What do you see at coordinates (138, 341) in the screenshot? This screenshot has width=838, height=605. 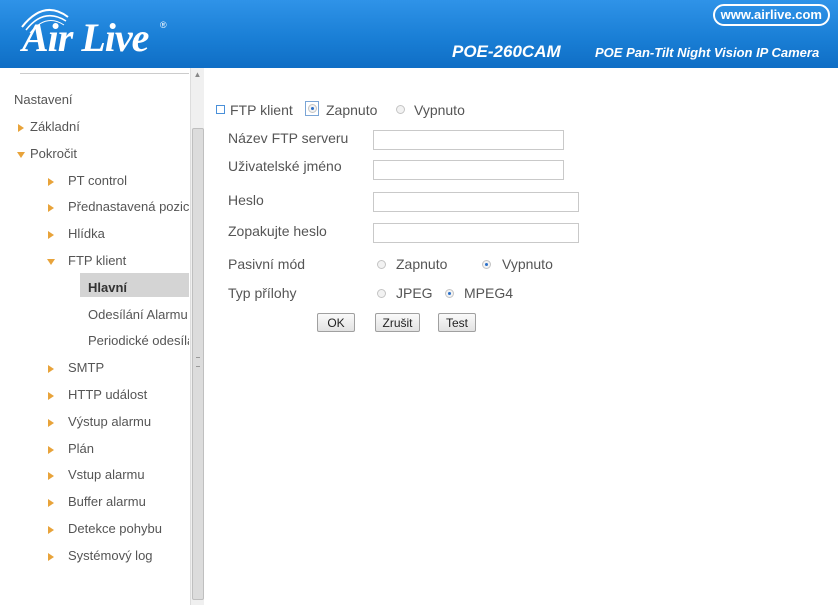 I see `sidebar-item-label: Periodické odesílání` at bounding box center [138, 341].